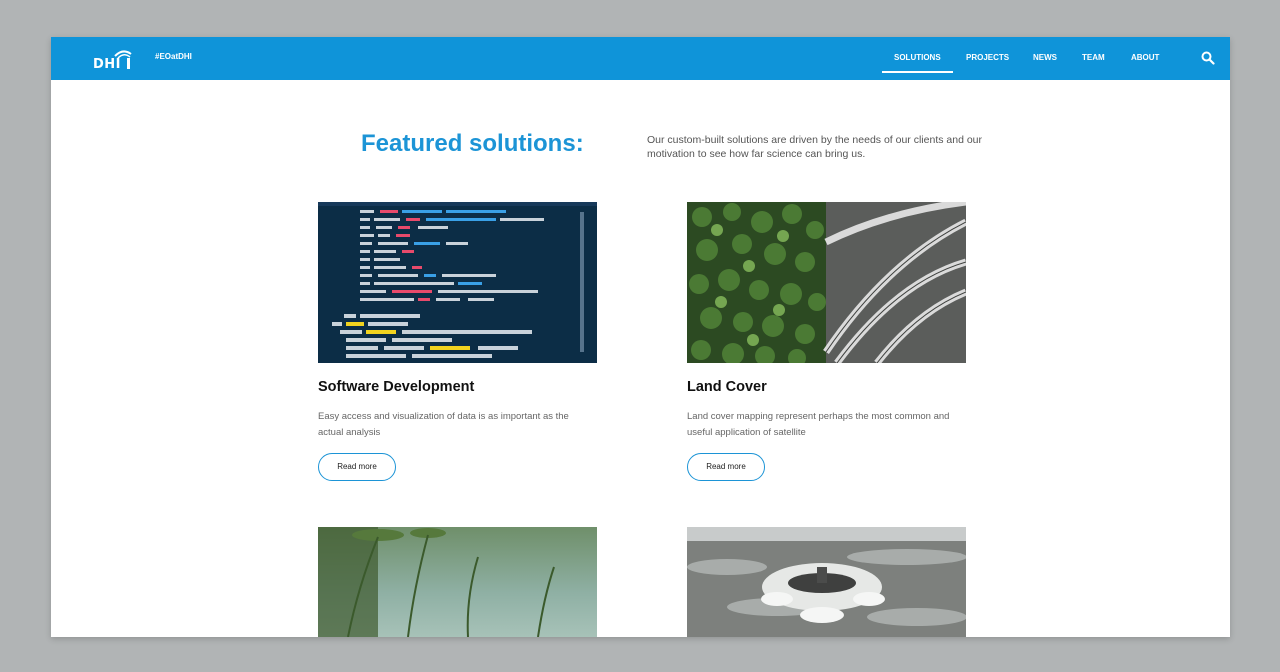 The width and height of the screenshot is (1280, 672). I want to click on logo-text: DHI, so click(107, 64).